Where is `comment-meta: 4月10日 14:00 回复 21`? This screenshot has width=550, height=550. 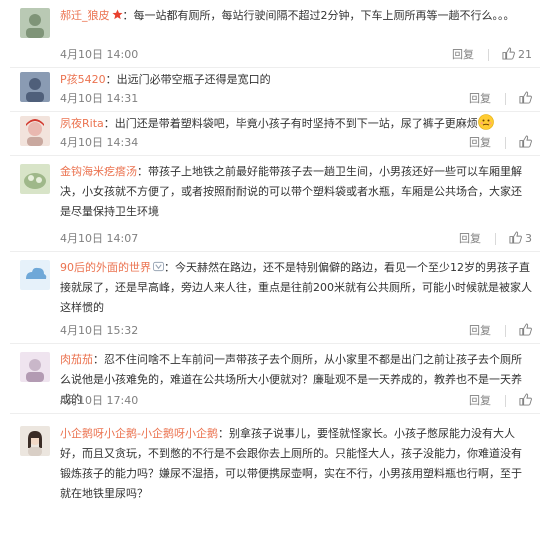
comment-meta: 4月10日 14:00 回复 21 is located at coordinates (296, 55).